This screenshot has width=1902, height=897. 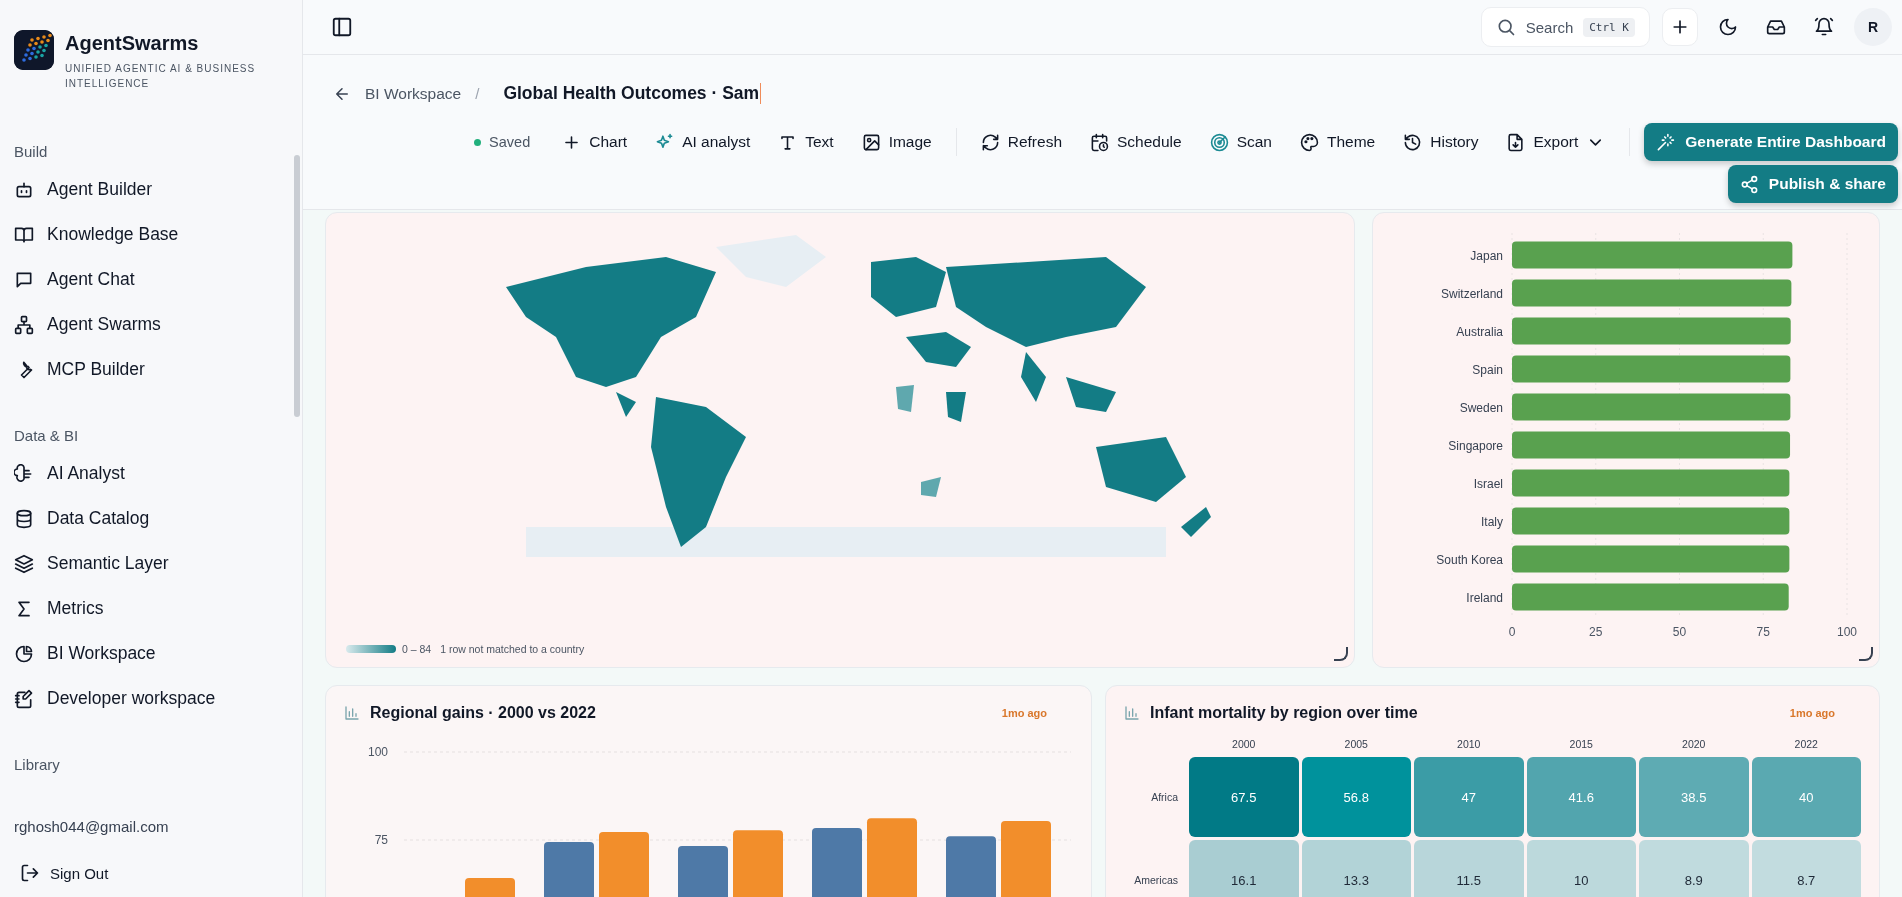 What do you see at coordinates (990, 142) in the screenshot?
I see `refresh-icon` at bounding box center [990, 142].